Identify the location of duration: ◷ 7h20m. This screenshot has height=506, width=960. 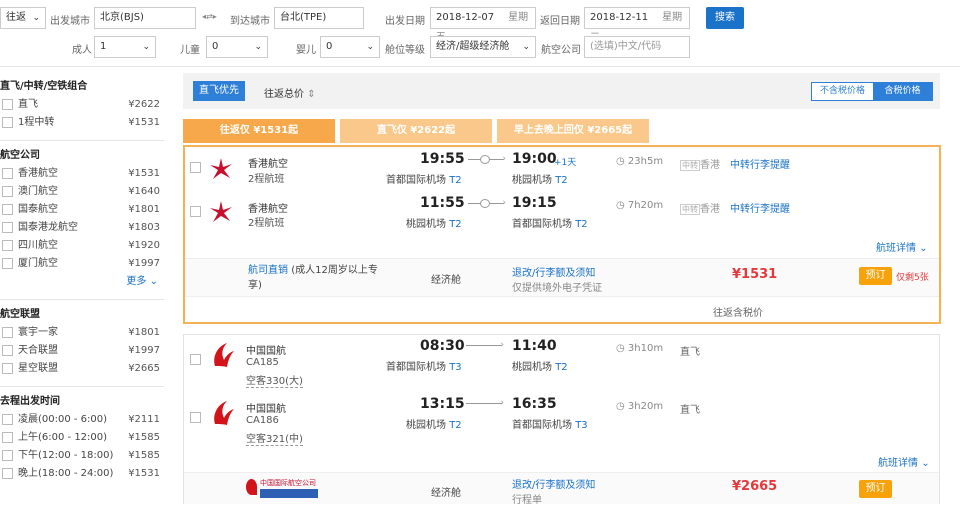
(640, 205).